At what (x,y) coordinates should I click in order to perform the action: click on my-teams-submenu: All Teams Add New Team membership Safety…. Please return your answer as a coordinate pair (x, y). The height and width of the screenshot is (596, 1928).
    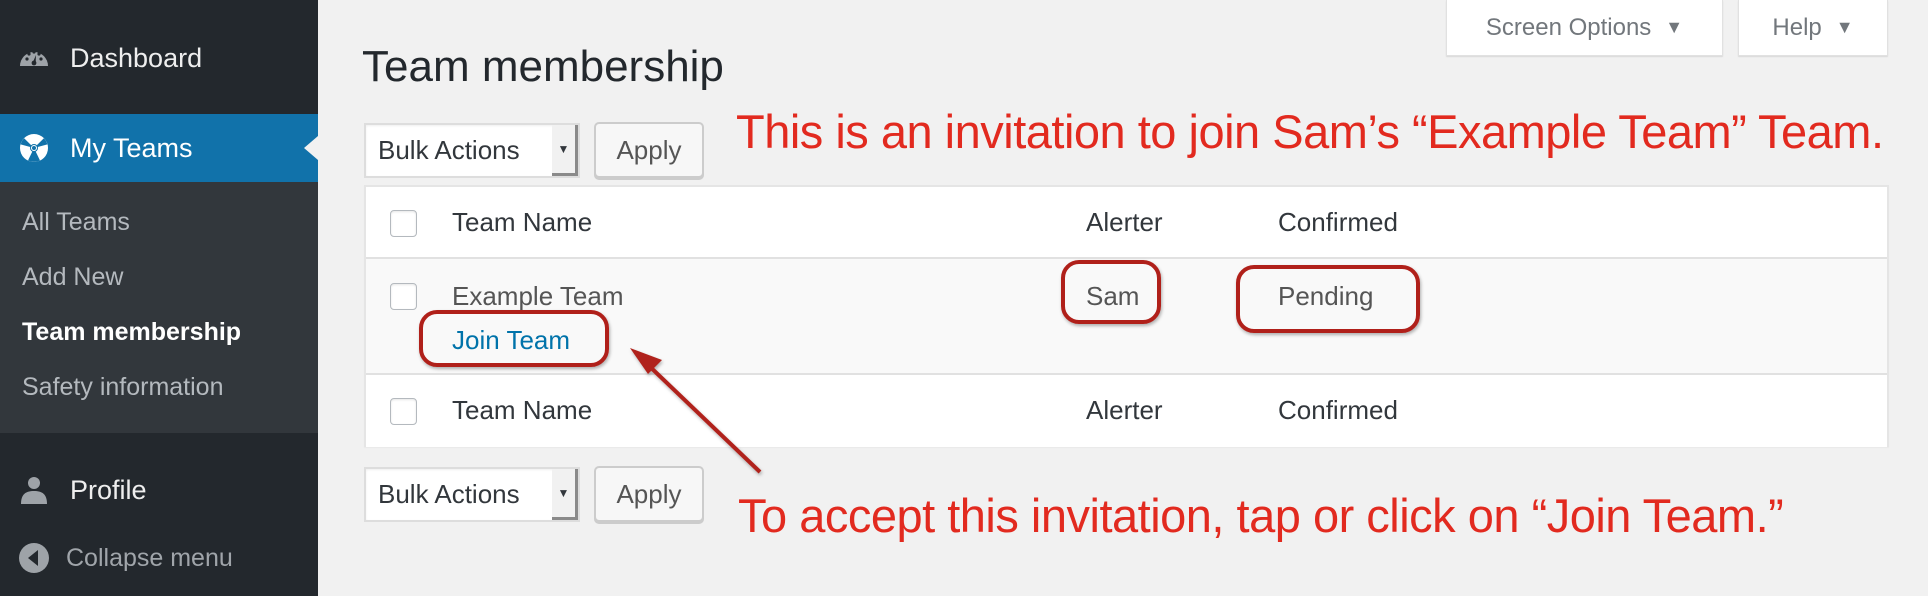
    Looking at the image, I should click on (159, 307).